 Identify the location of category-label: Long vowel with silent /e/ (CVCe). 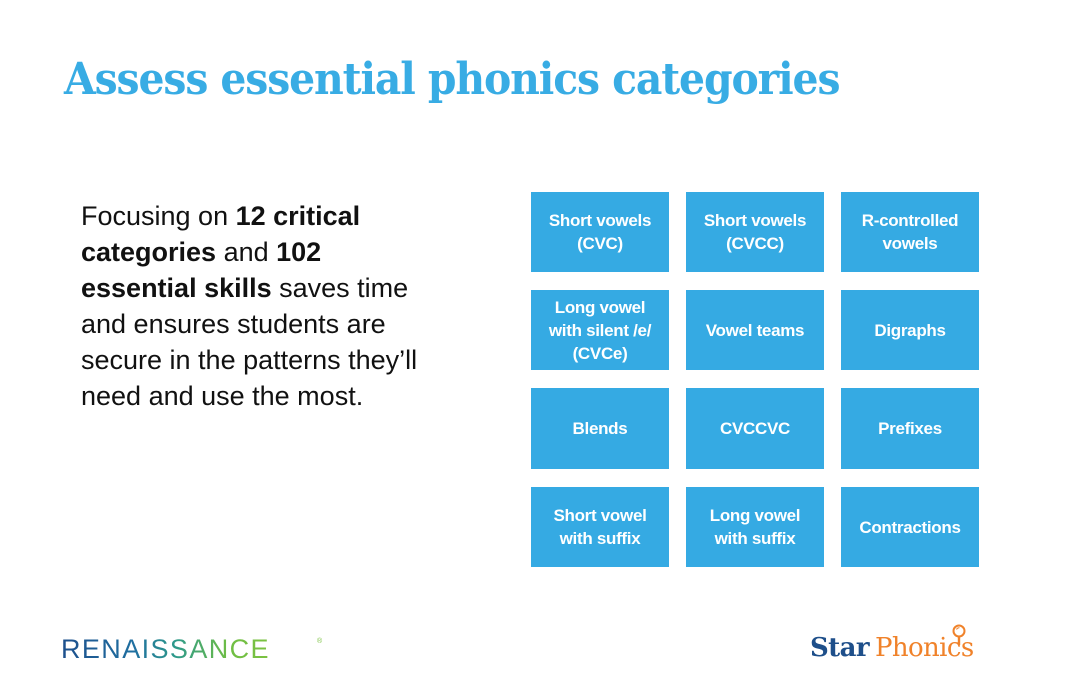
(600, 330).